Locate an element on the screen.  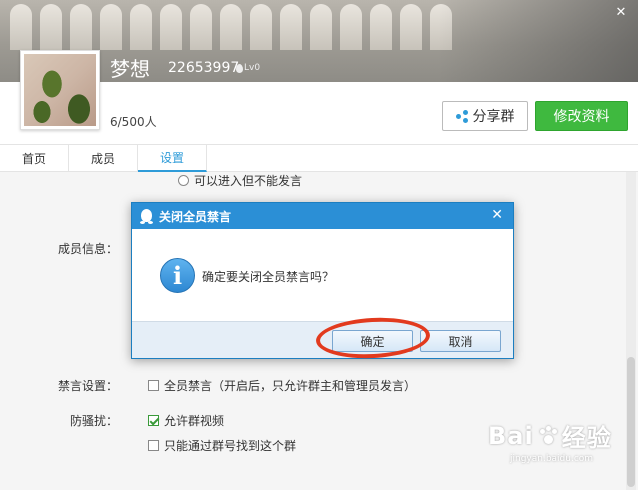
group-id: 22653997 is located at coordinates (204, 68).